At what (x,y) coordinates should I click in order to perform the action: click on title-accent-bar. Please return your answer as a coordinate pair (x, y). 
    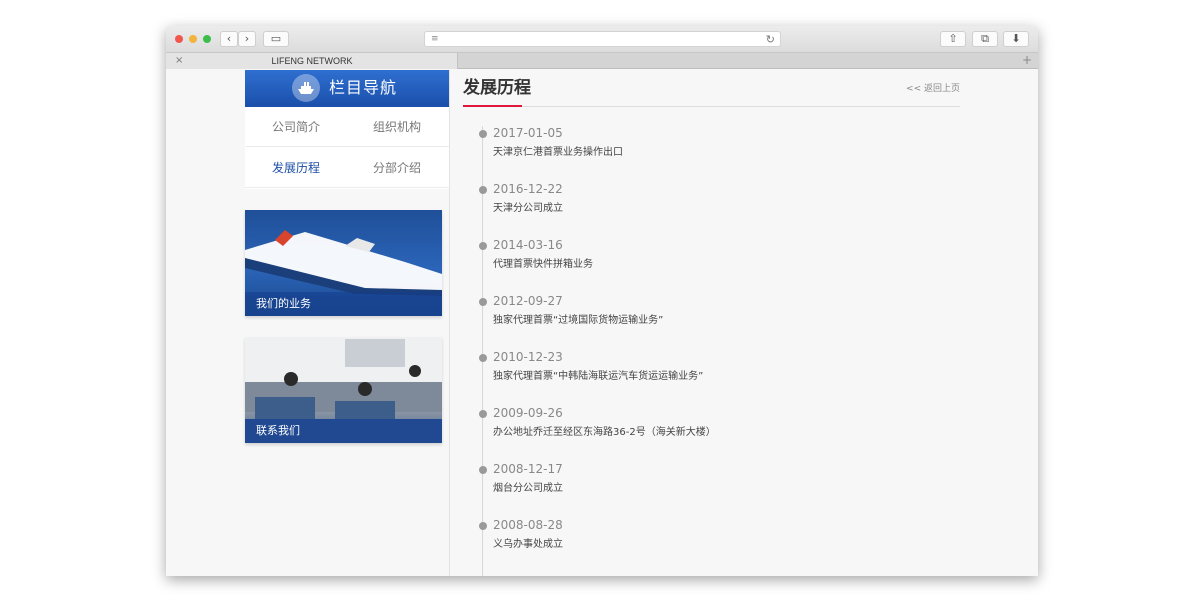
    Looking at the image, I should click on (492, 106).